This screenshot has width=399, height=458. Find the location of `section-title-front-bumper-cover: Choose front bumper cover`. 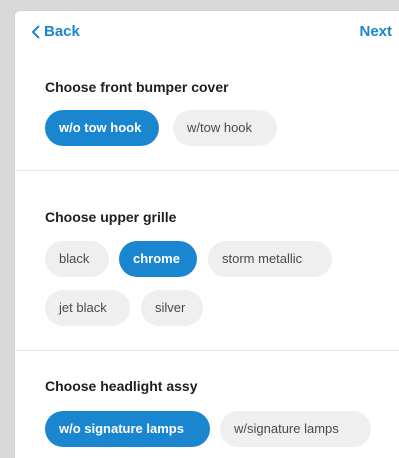

section-title-front-bumper-cover: Choose front bumper cover is located at coordinates (137, 87).